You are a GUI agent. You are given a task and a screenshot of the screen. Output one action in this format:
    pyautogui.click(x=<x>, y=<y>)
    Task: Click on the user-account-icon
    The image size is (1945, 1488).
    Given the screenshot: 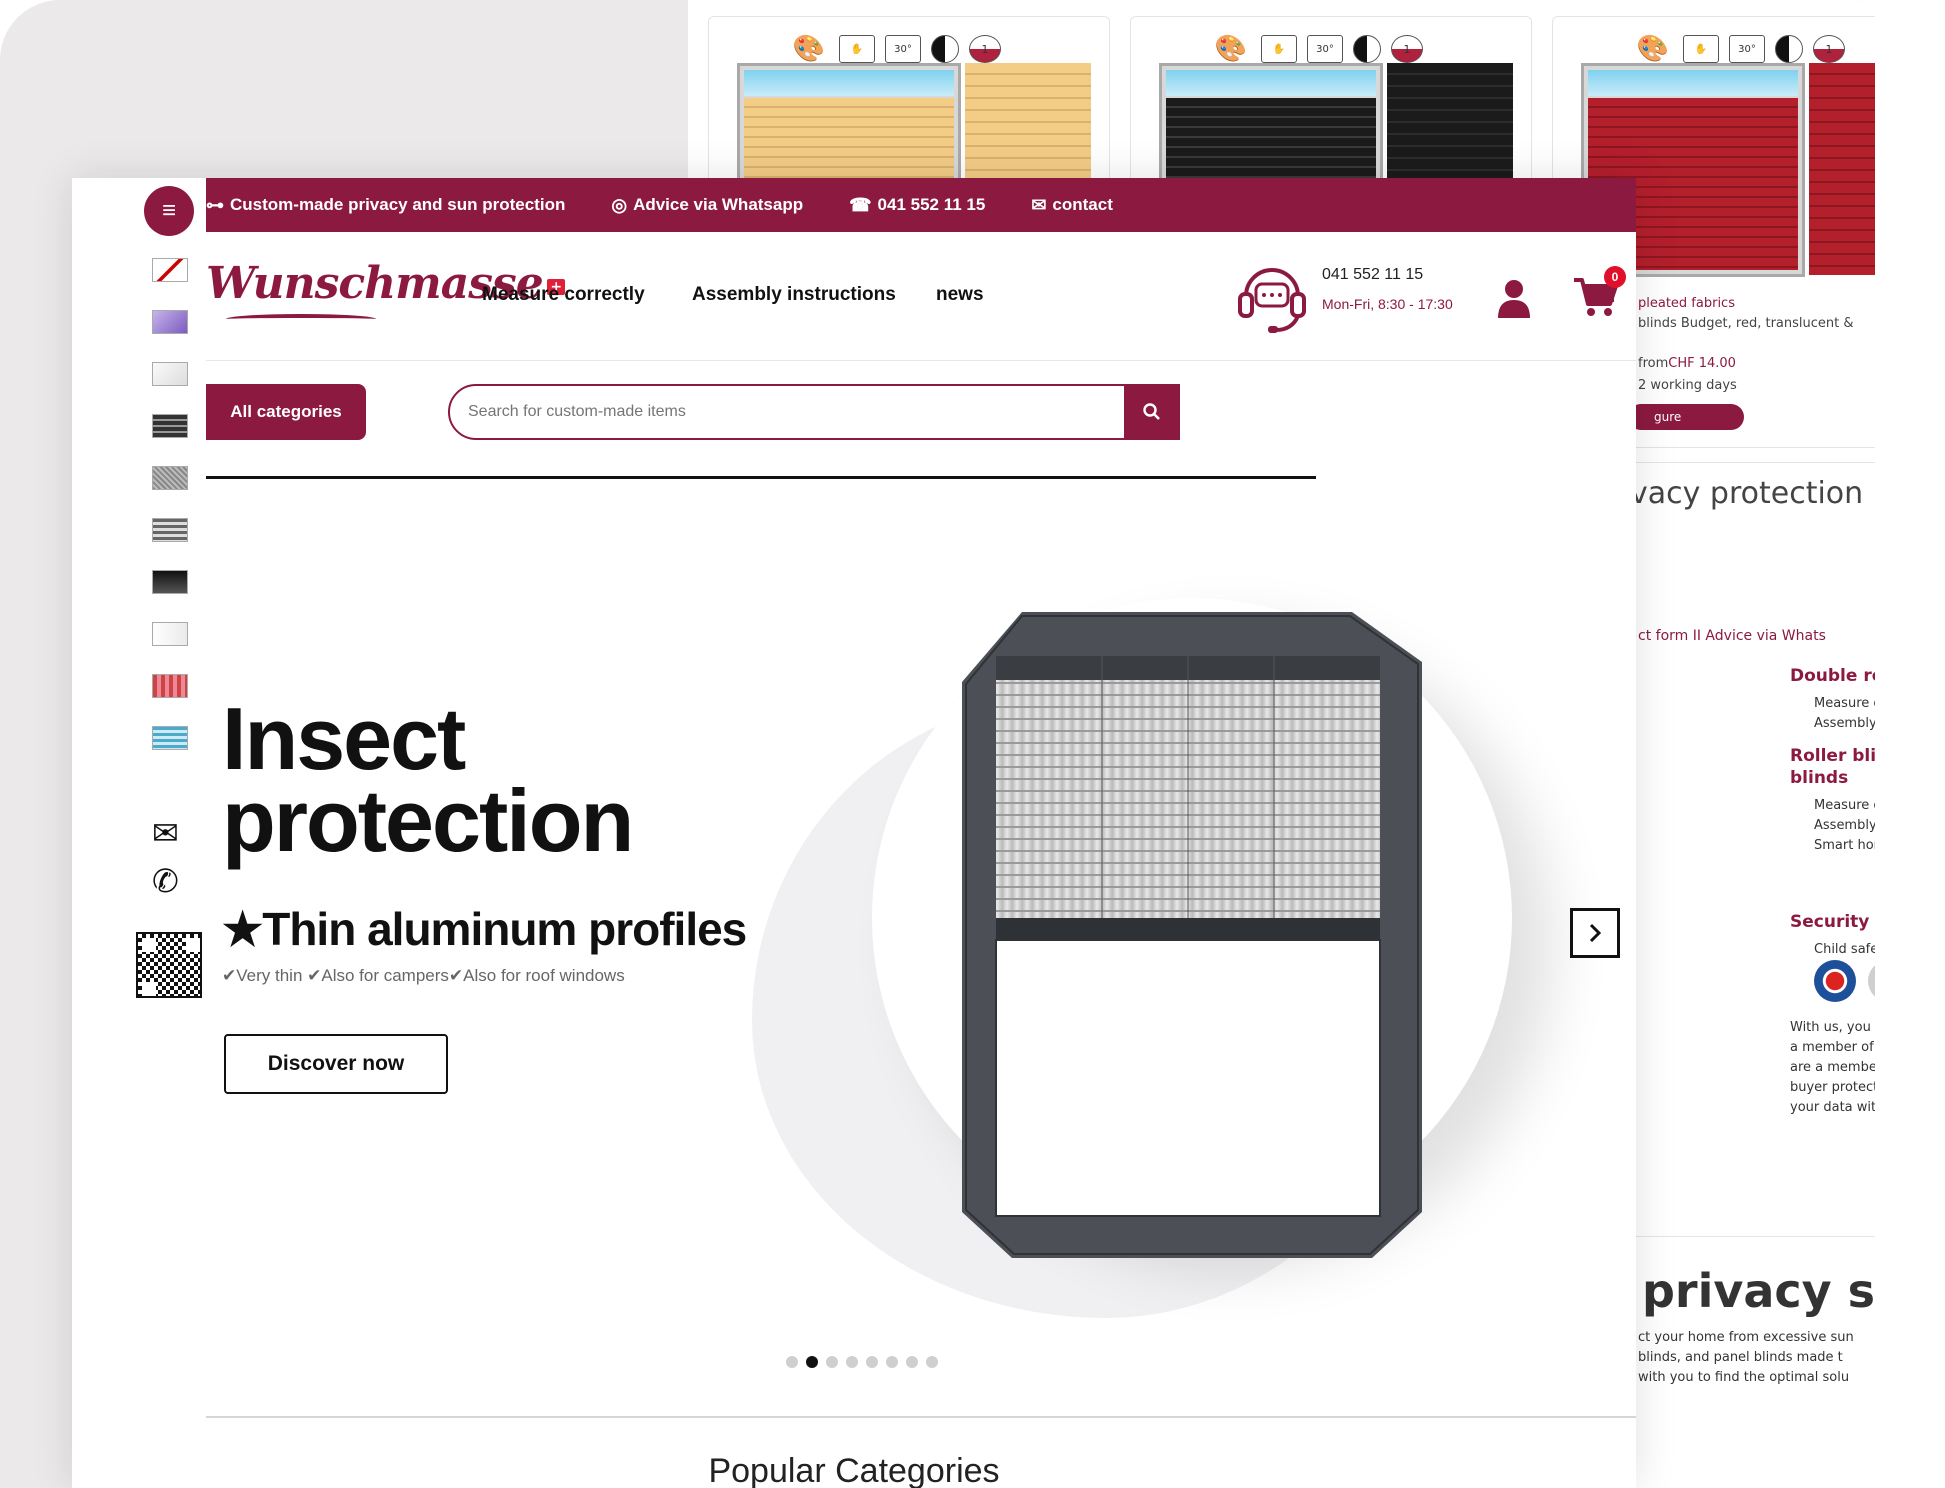 What is the action you would take?
    pyautogui.click(x=1514, y=298)
    